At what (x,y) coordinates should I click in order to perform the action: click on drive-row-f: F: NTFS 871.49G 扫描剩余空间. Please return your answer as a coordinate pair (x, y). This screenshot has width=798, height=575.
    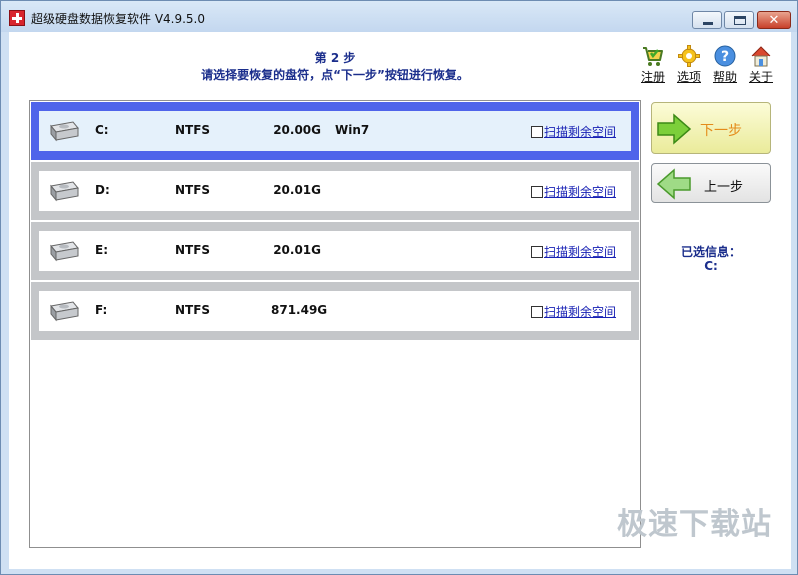
    Looking at the image, I should click on (335, 311).